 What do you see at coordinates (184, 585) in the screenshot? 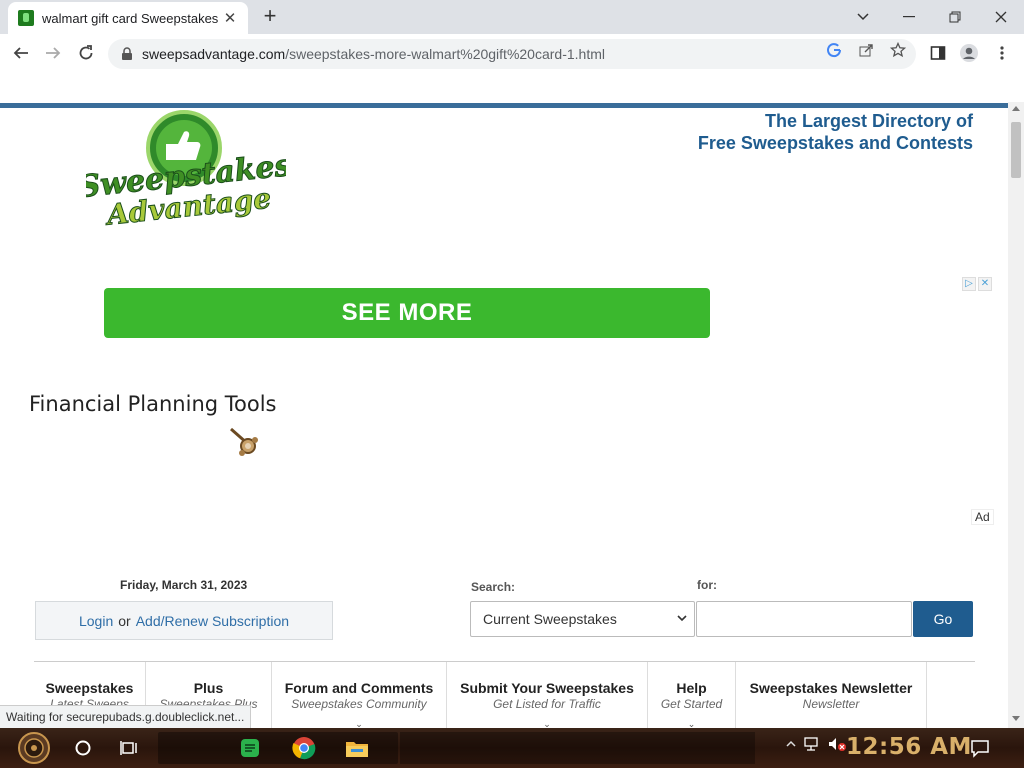
I see `current-date: Friday, March 31, 2023` at bounding box center [184, 585].